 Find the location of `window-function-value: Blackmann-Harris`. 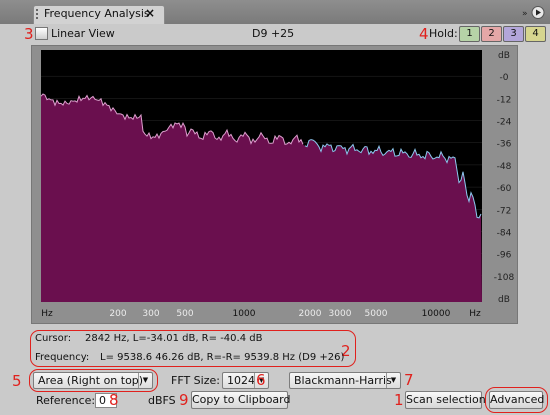

window-function-value: Blackmann-Harris is located at coordinates (343, 380).